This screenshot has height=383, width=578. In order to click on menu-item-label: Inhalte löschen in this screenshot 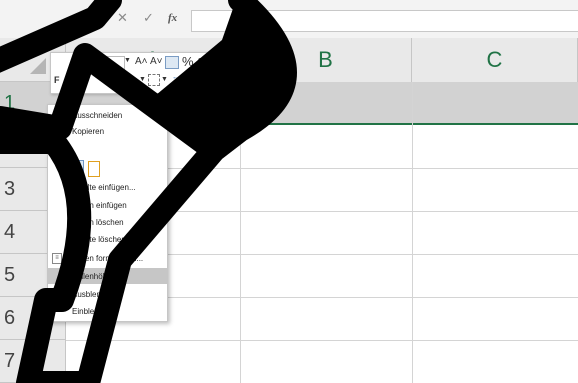, I will do `click(99, 239)`.